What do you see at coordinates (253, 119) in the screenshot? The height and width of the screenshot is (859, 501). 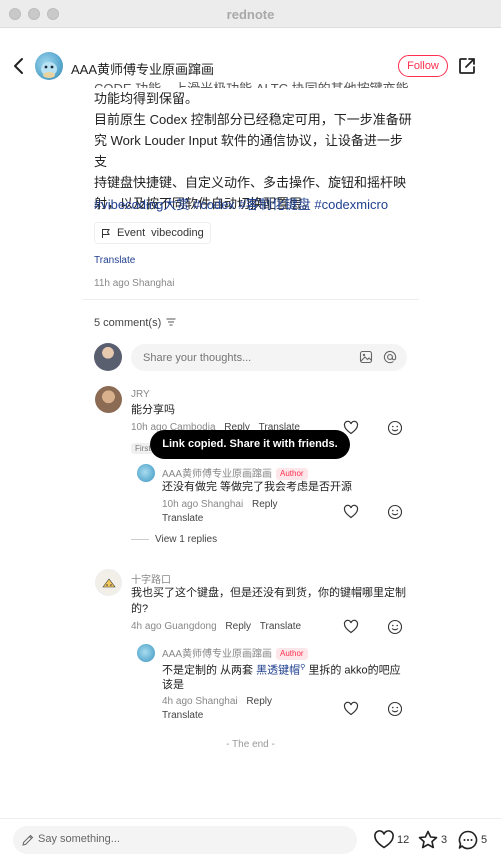 I see `post-line: 目前原生 Codex 控制部分已经稳定可用，下一步准备研` at bounding box center [253, 119].